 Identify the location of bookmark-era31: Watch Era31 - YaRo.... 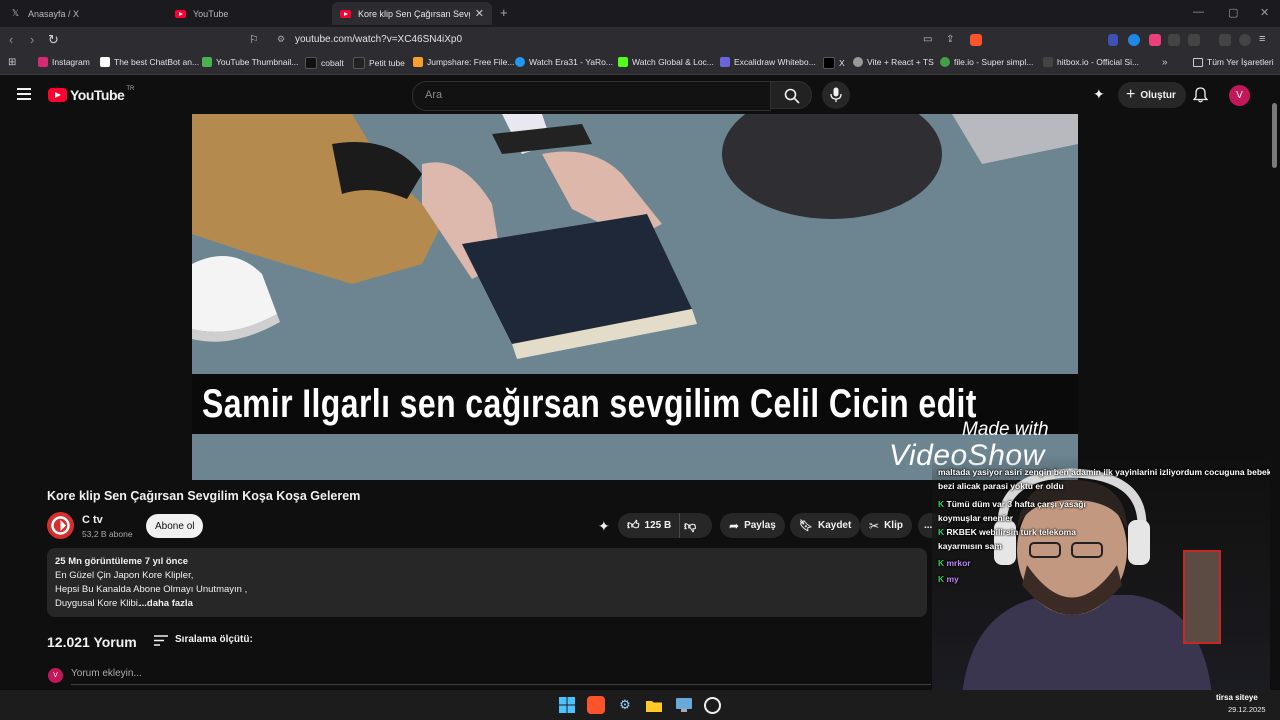
(564, 62).